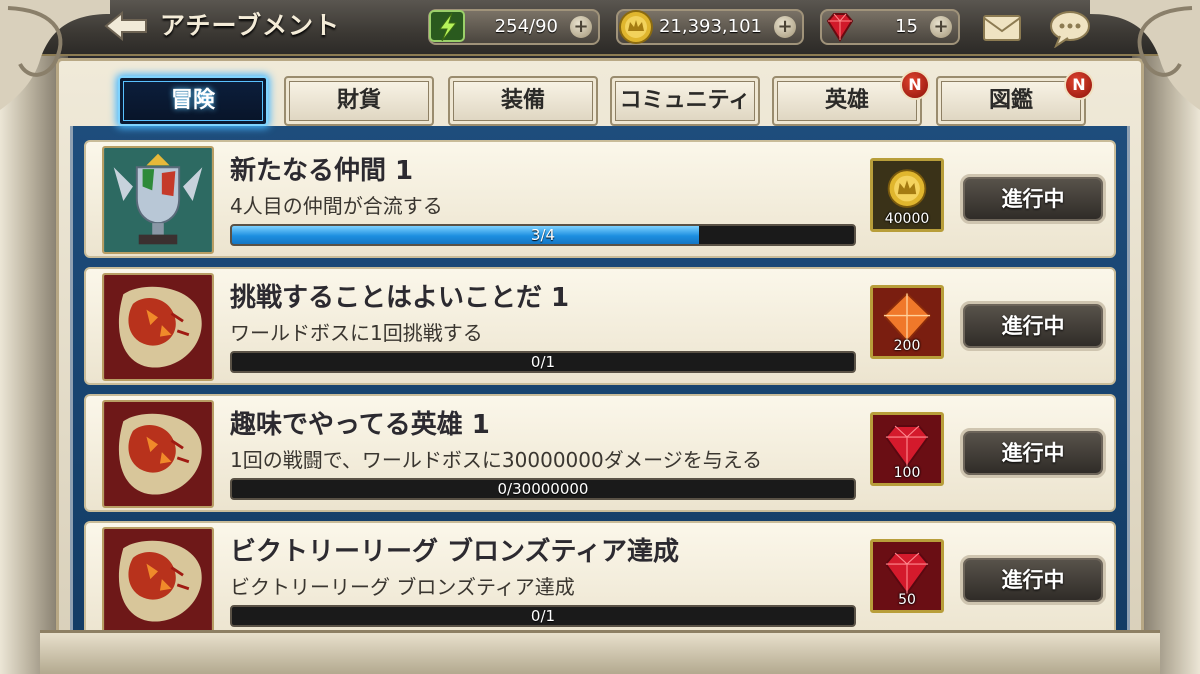  Describe the element at coordinates (526, 26) in the screenshot. I see `stamina-value: 254/90` at that location.